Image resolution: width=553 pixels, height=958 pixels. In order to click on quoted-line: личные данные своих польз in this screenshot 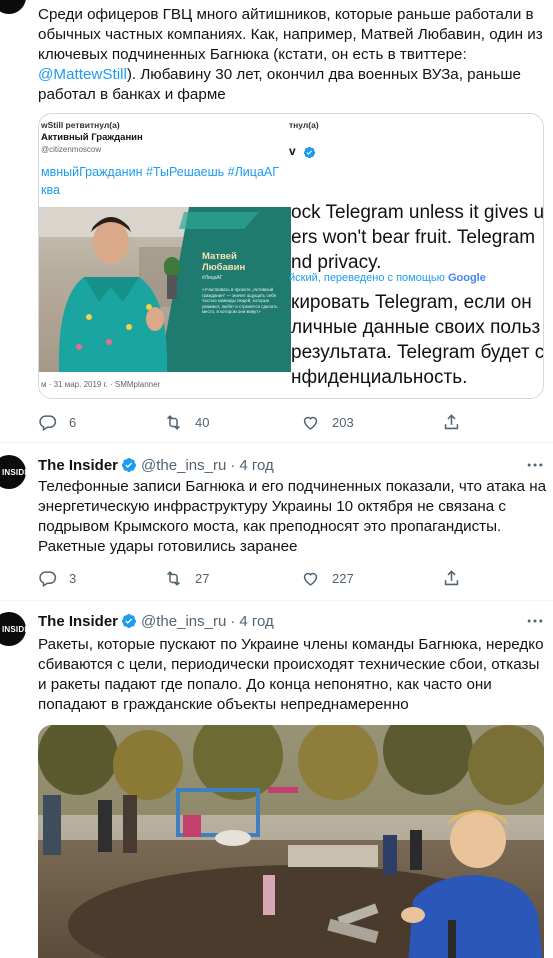, I will do `click(416, 327)`.